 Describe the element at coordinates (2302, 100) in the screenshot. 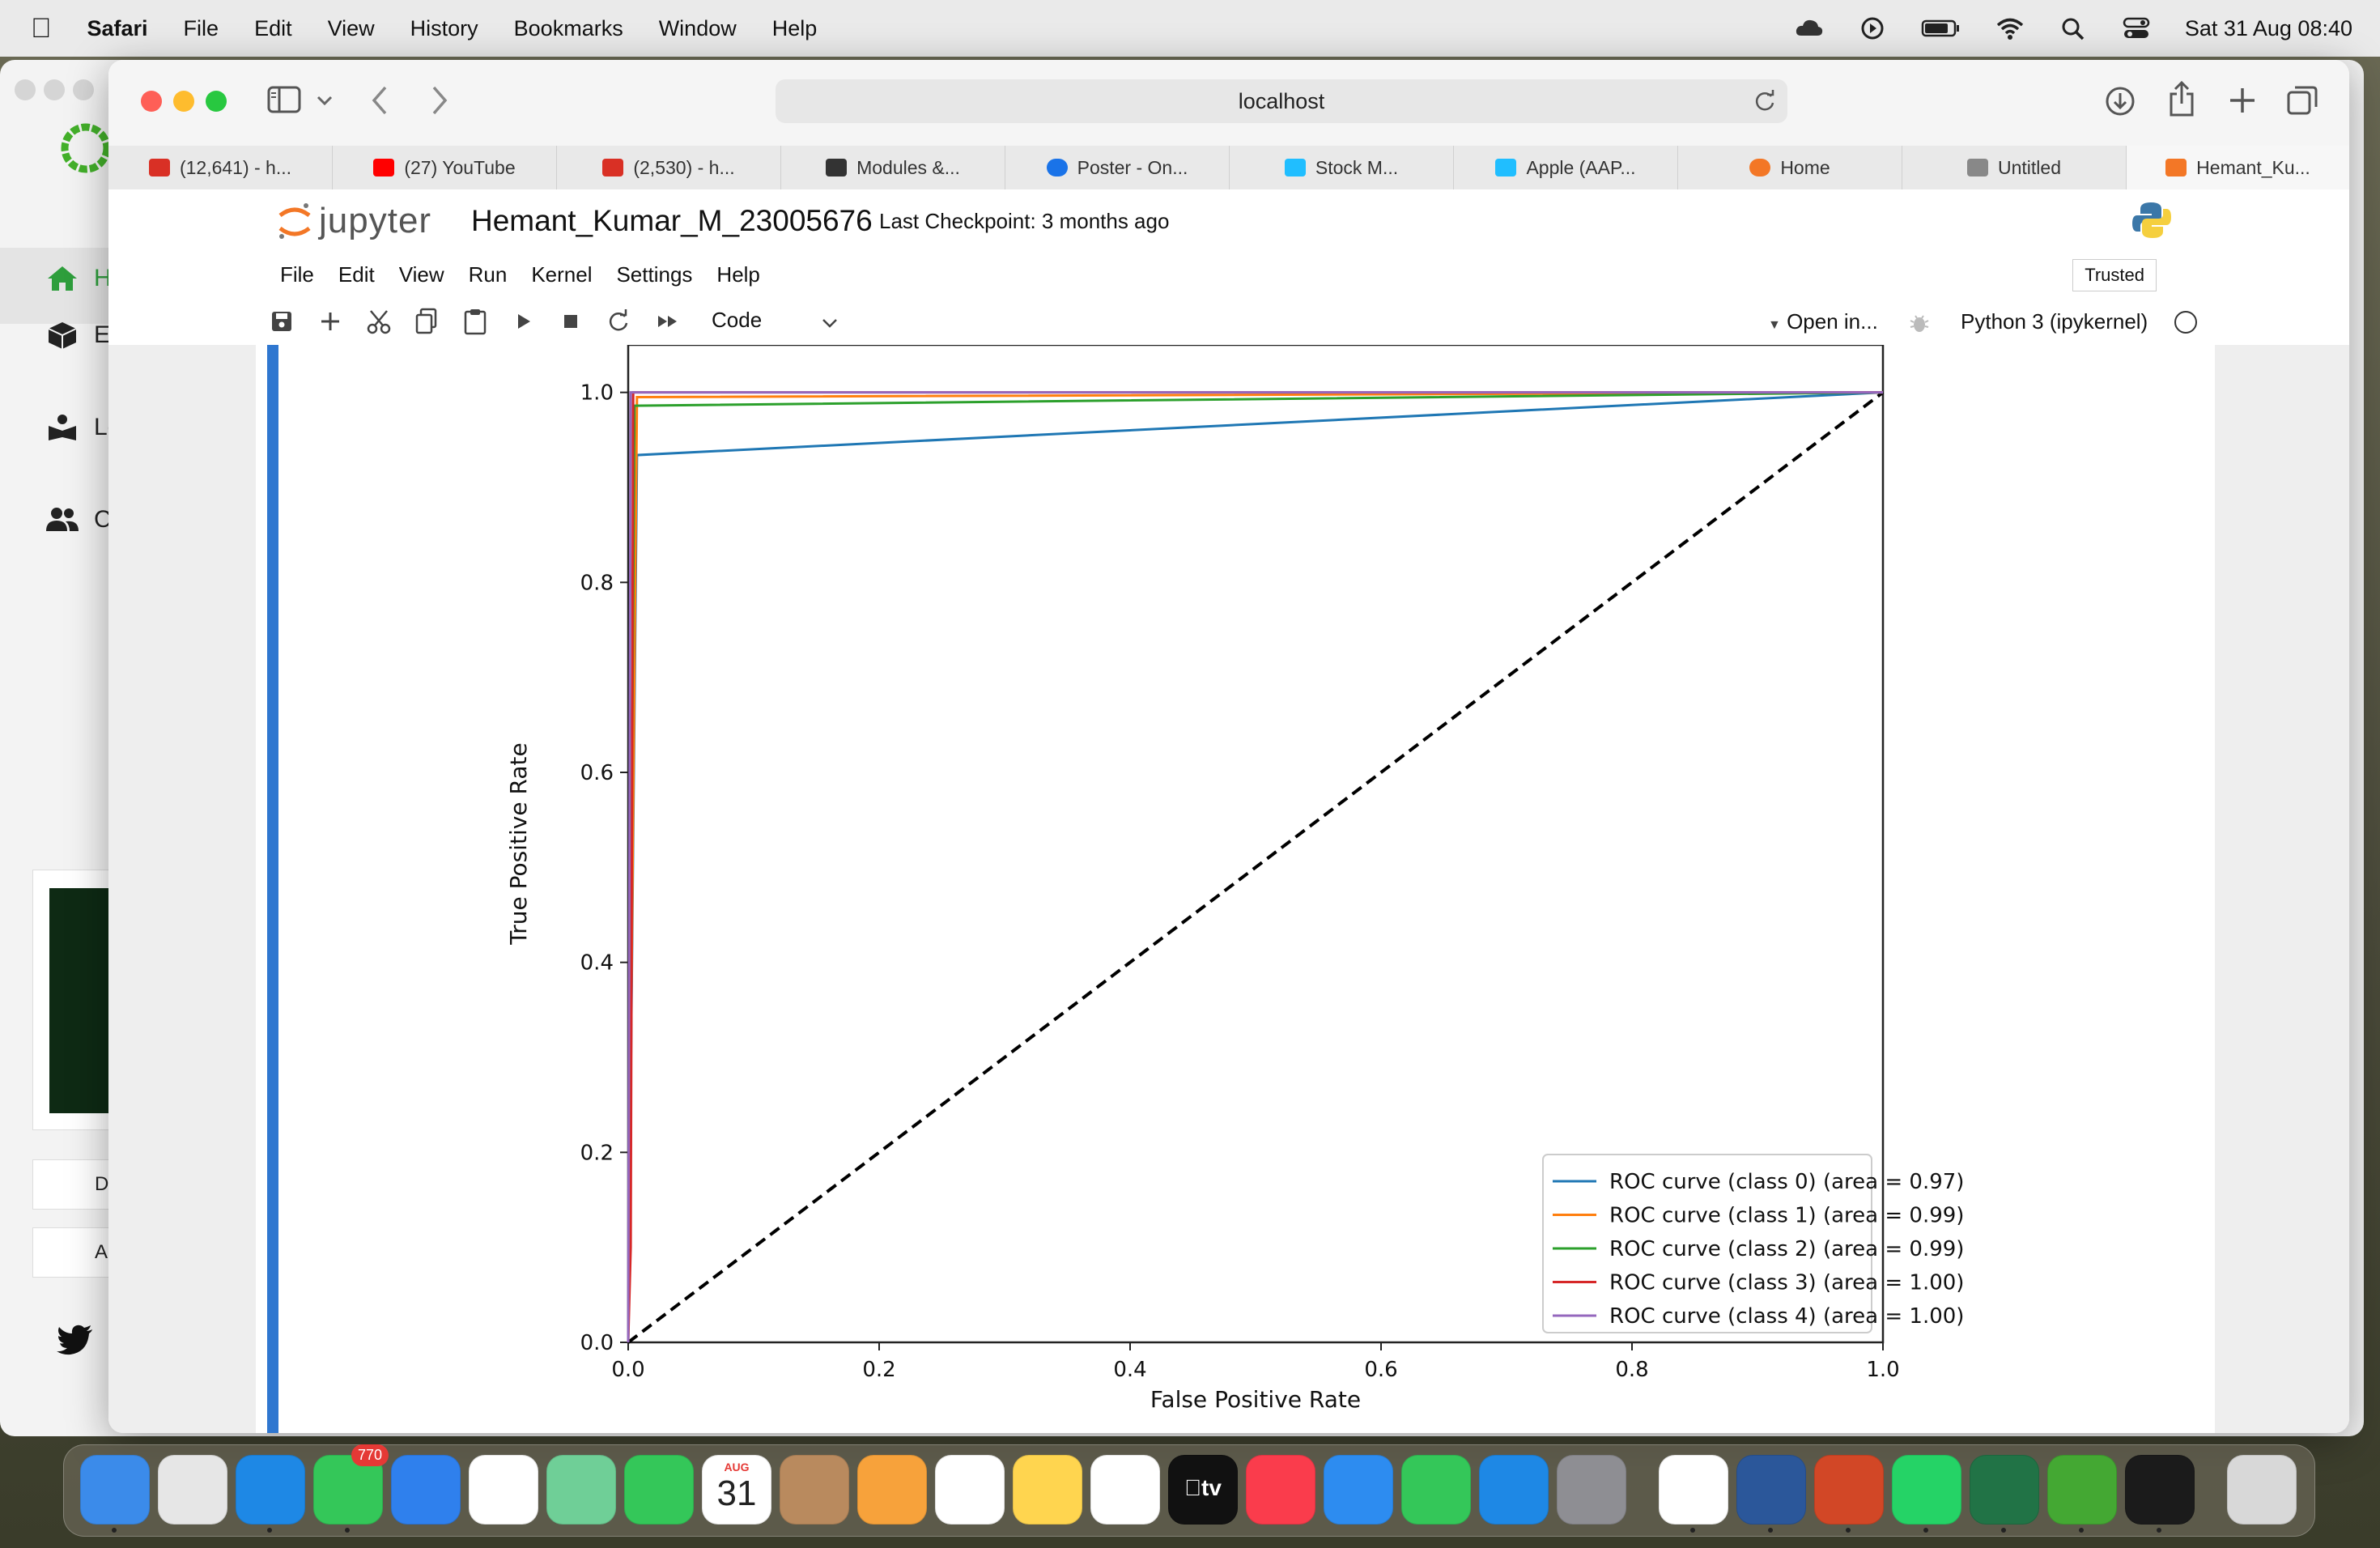

I see `tab-overview-icon` at that location.